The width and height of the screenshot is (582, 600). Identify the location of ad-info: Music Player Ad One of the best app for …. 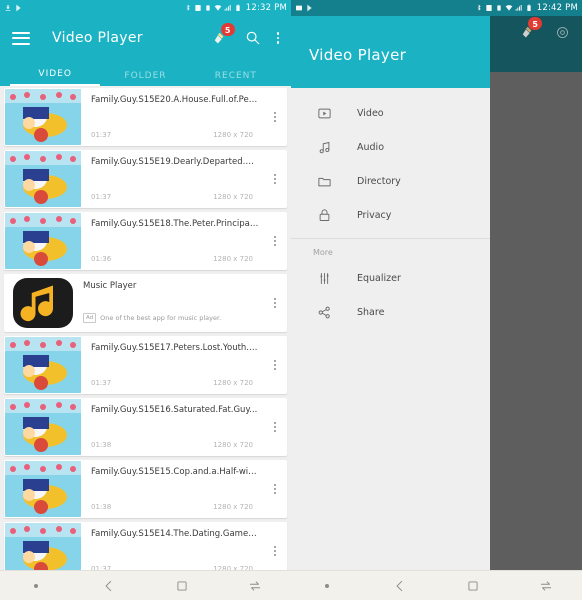
(168, 303).